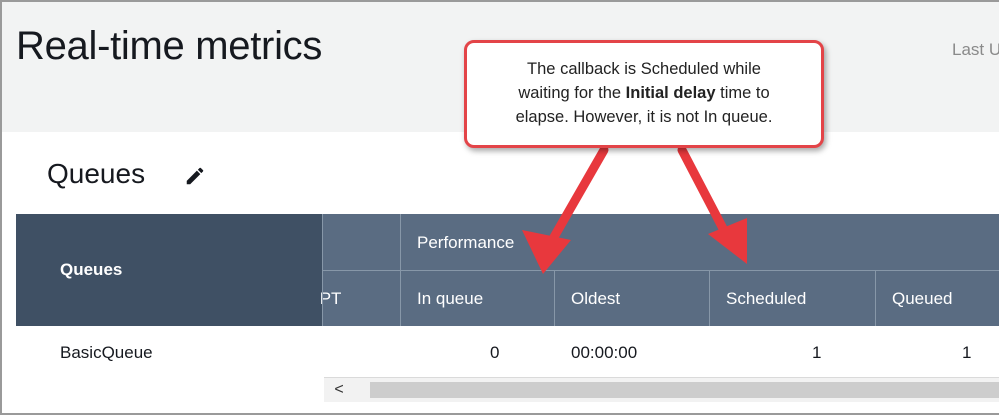 The width and height of the screenshot is (1001, 415). What do you see at coordinates (644, 117) in the screenshot?
I see `callout-line-3: elapse. However, it is not In queue.` at bounding box center [644, 117].